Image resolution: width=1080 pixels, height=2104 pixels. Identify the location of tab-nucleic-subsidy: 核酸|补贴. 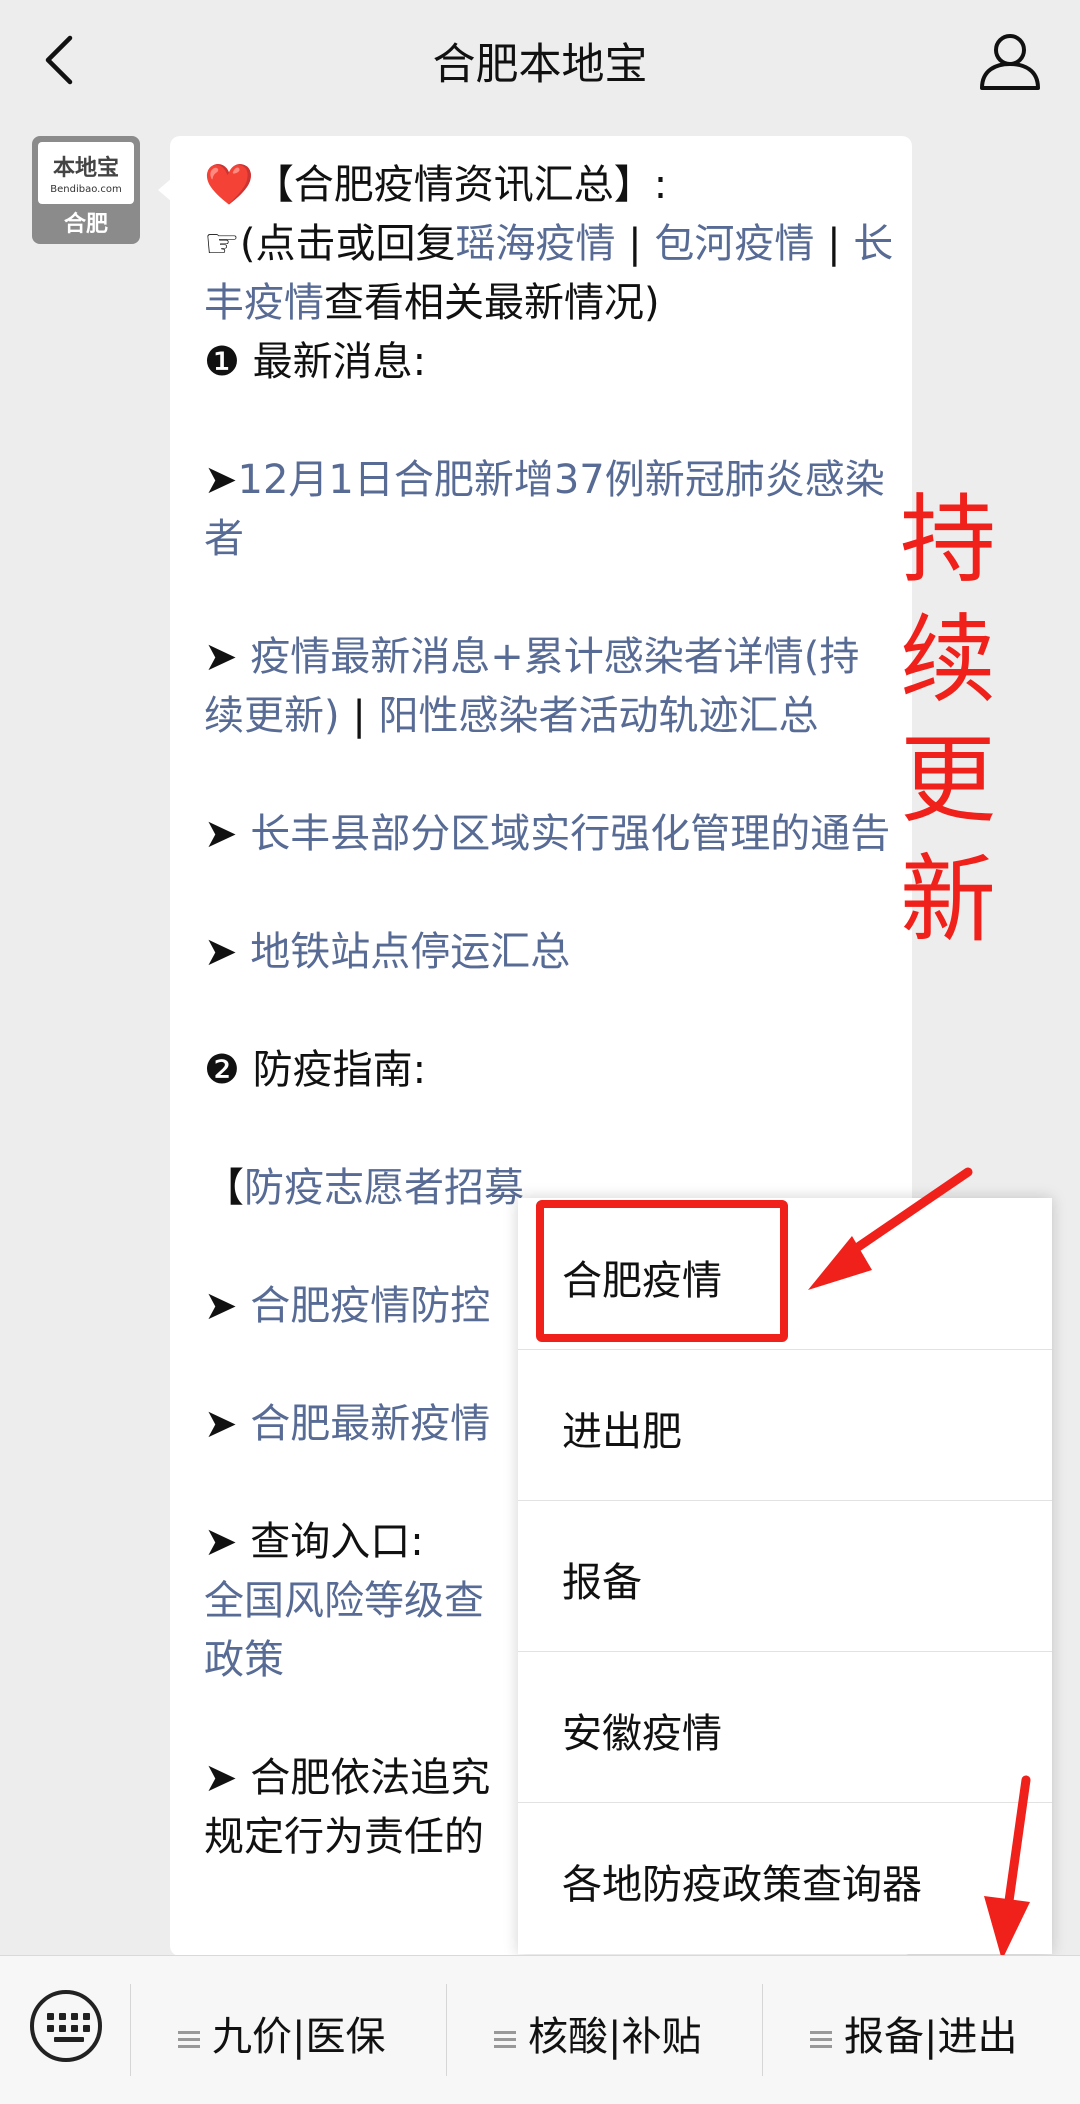
(597, 2034).